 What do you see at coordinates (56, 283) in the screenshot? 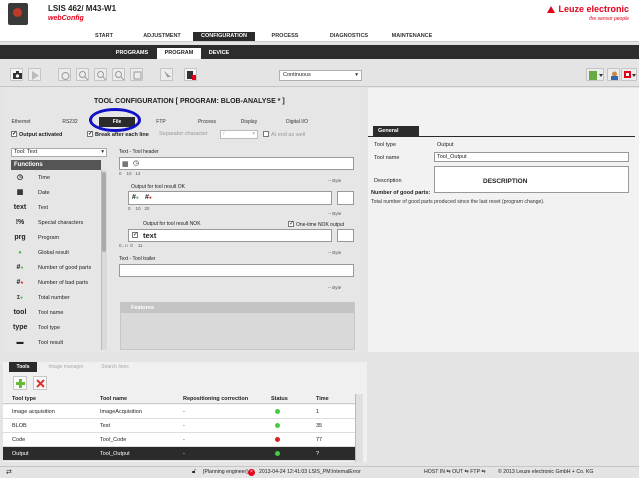
I see `function-bad-parts: #● Number of bad parts` at bounding box center [56, 283].